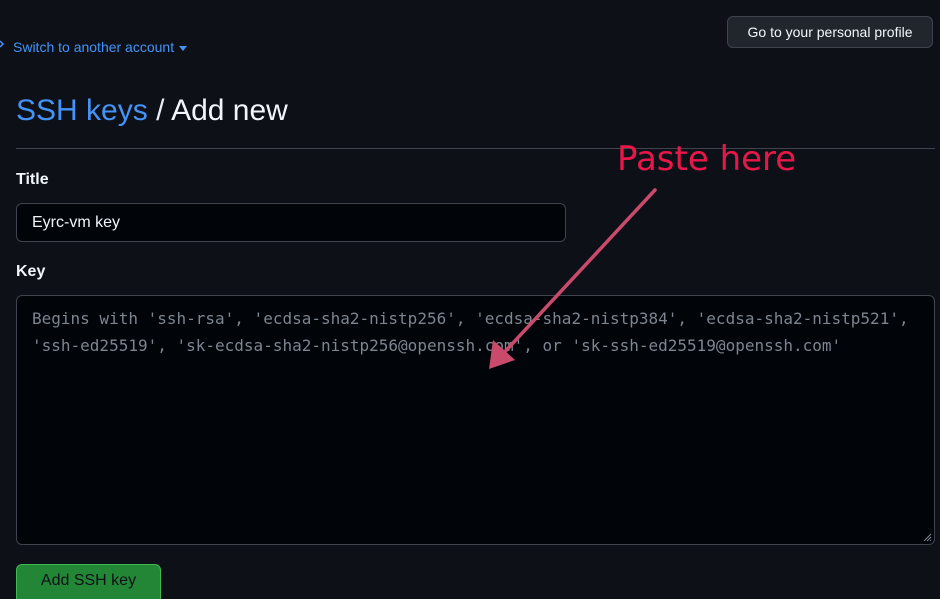 Image resolution: width=940 pixels, height=599 pixels. Describe the element at coordinates (291, 222) in the screenshot. I see `title-input: Eyrc-vm key` at that location.